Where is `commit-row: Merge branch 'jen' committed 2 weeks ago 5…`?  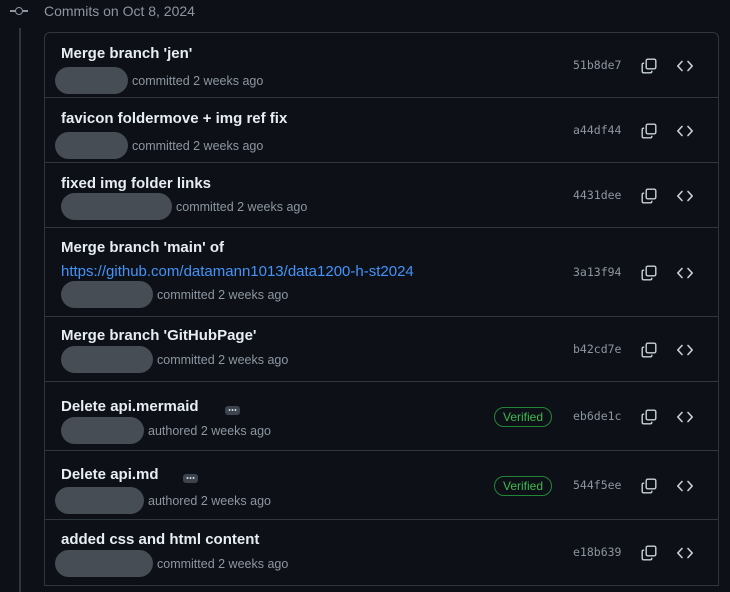 commit-row: Merge branch 'jen' committed 2 weeks ago 5… is located at coordinates (381, 65).